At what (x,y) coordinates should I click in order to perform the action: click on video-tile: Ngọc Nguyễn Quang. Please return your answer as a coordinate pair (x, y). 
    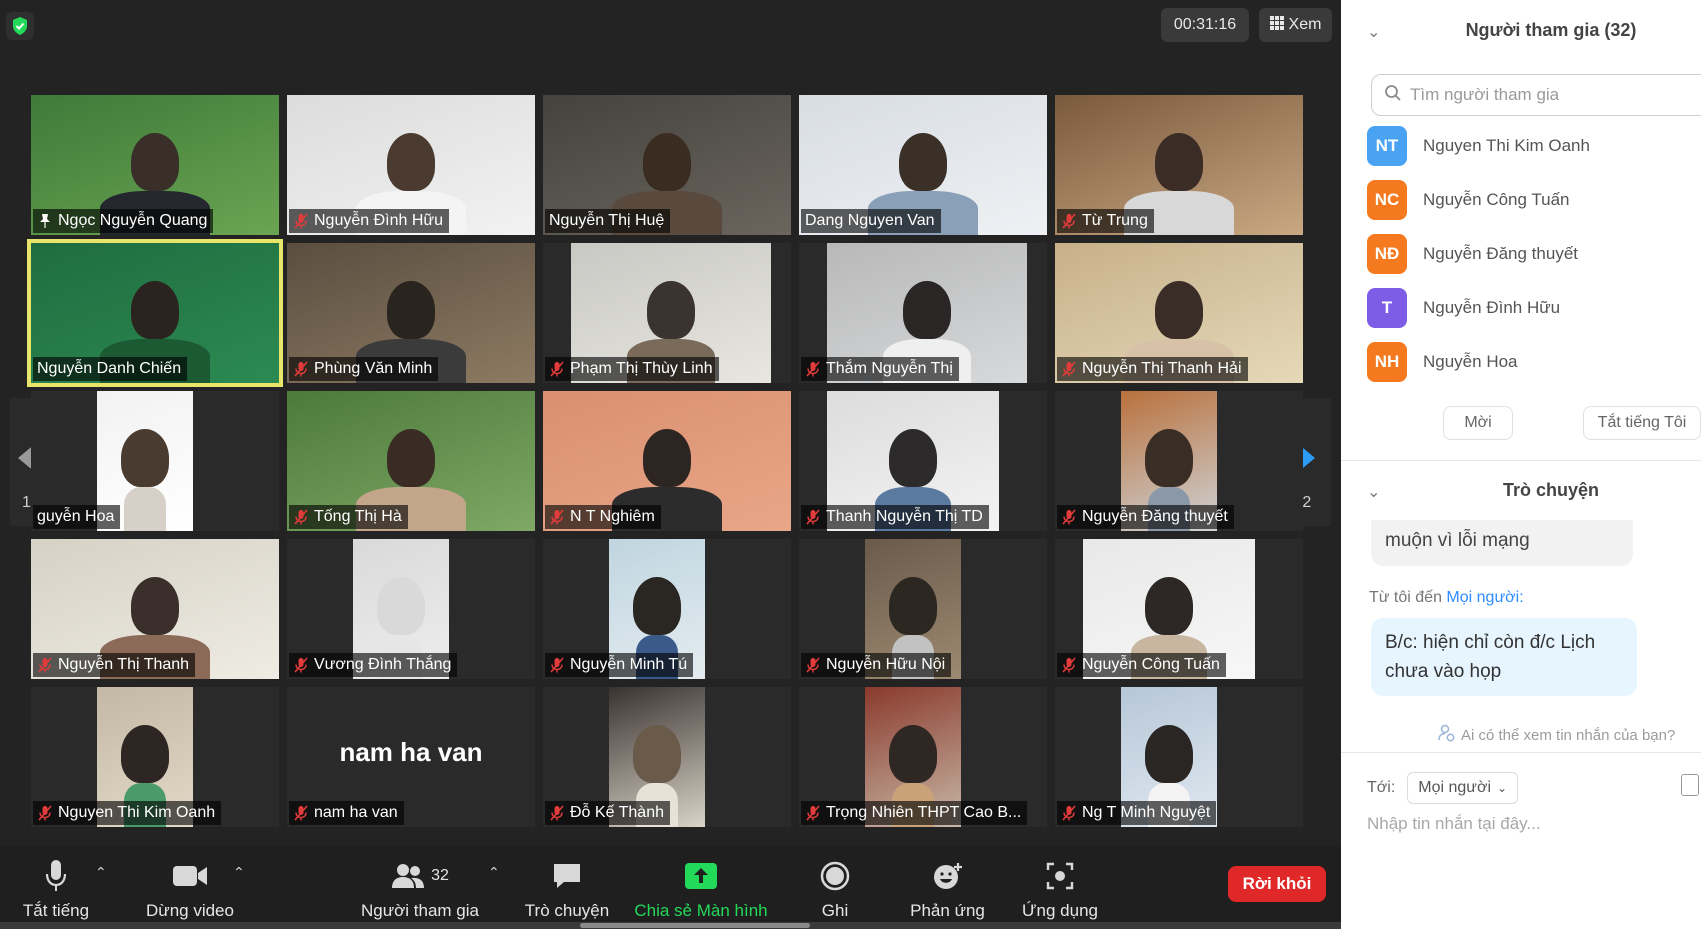
    Looking at the image, I should click on (155, 165).